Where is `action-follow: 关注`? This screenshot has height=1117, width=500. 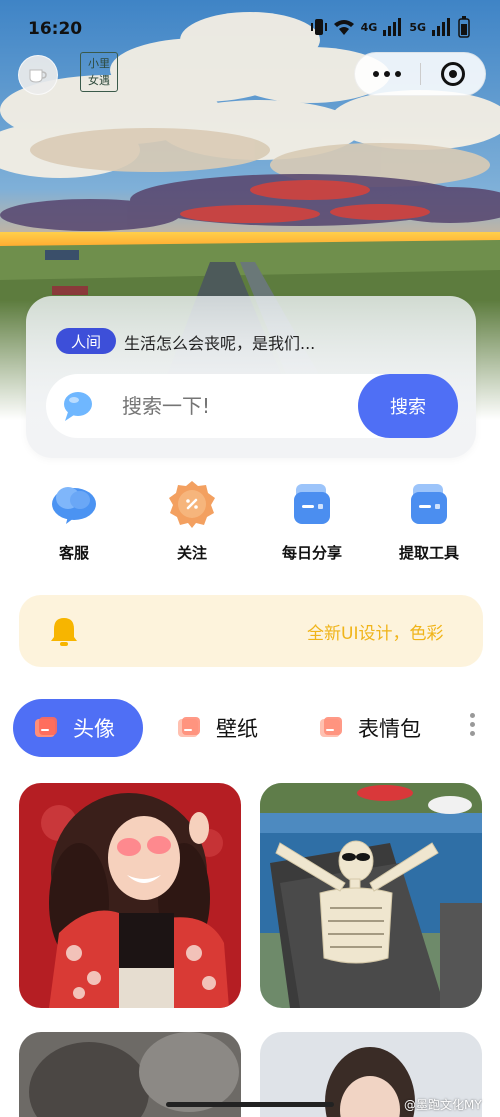 action-follow: 关注 is located at coordinates (192, 520).